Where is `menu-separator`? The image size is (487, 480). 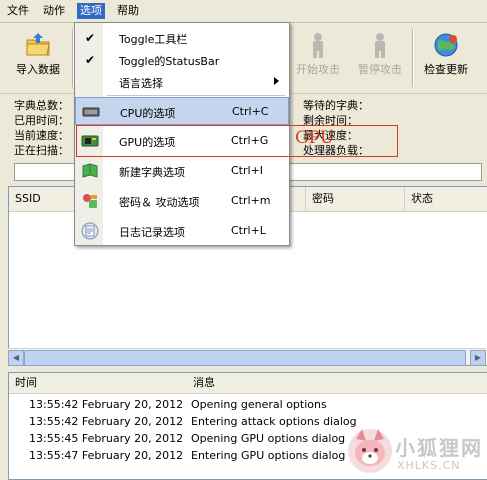
menu-separator is located at coordinates (196, 95).